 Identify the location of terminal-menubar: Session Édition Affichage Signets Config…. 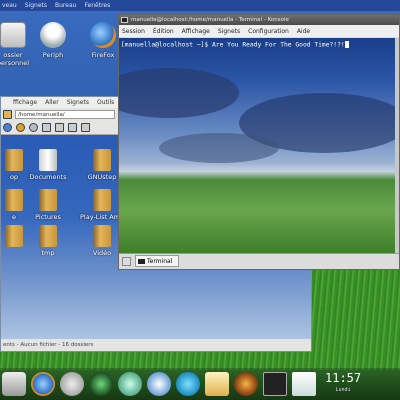
(259, 31).